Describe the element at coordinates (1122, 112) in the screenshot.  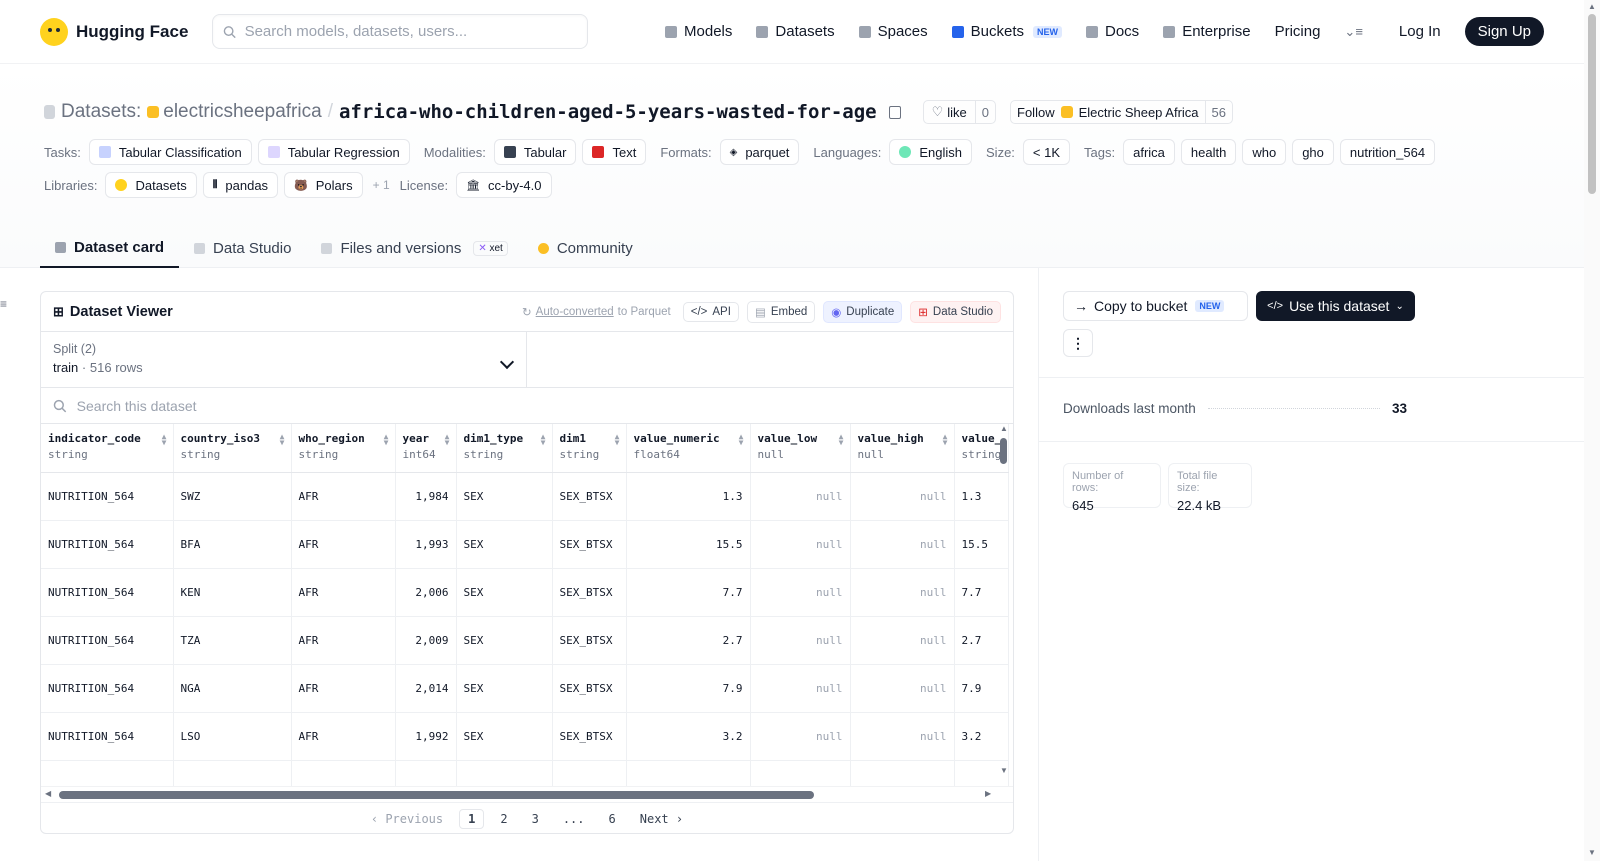
I see `follow-button: Follow Electric Sheep Africa 56` at that location.